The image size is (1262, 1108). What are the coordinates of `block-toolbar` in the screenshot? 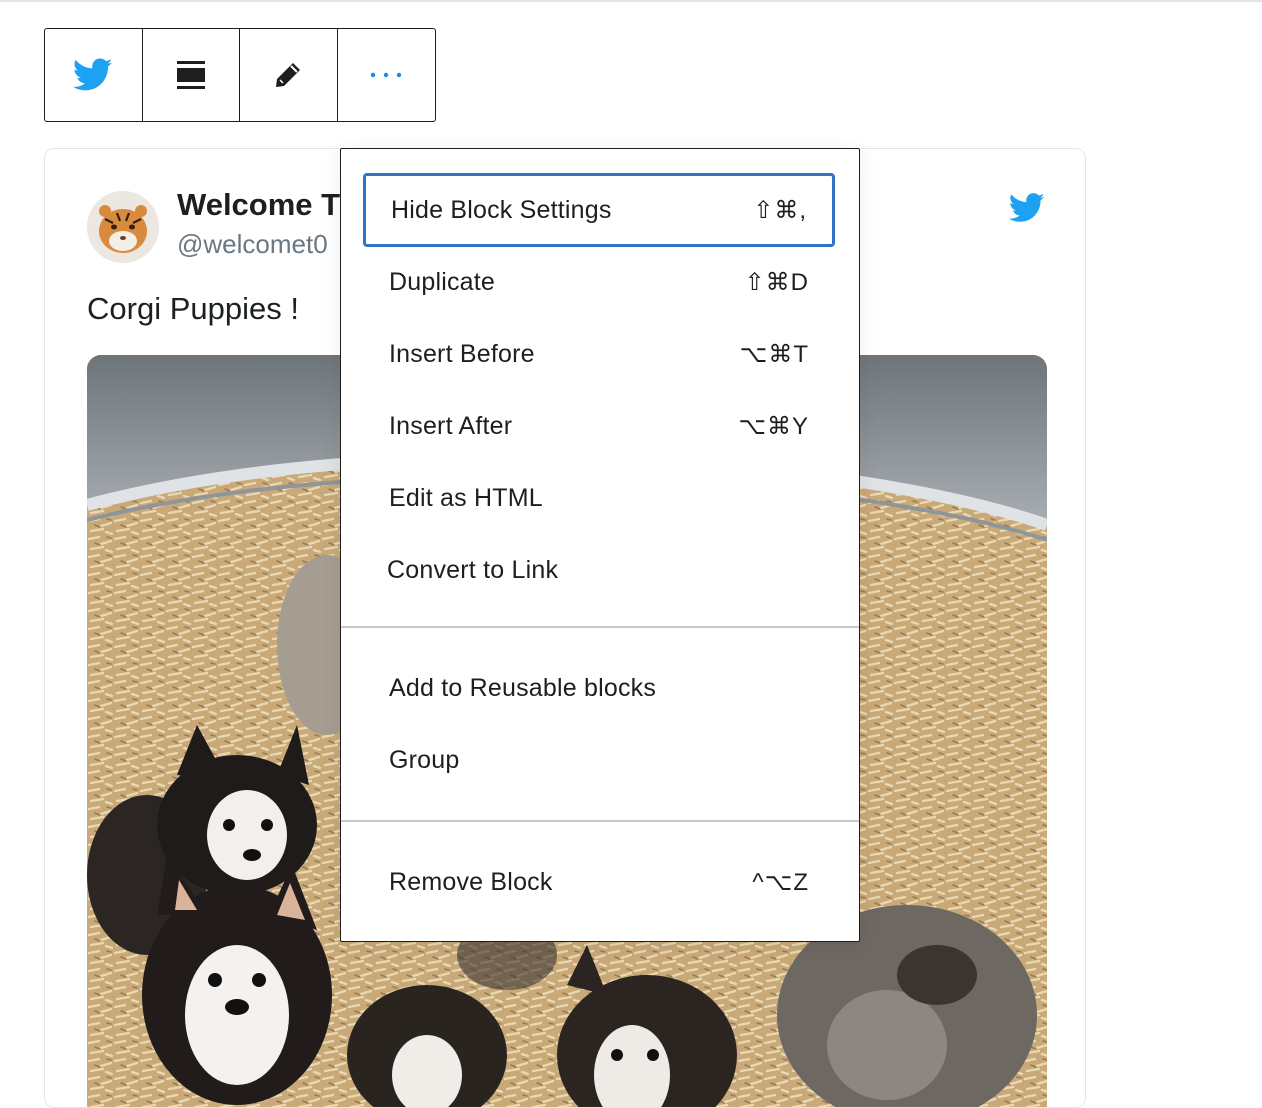 It's located at (240, 75).